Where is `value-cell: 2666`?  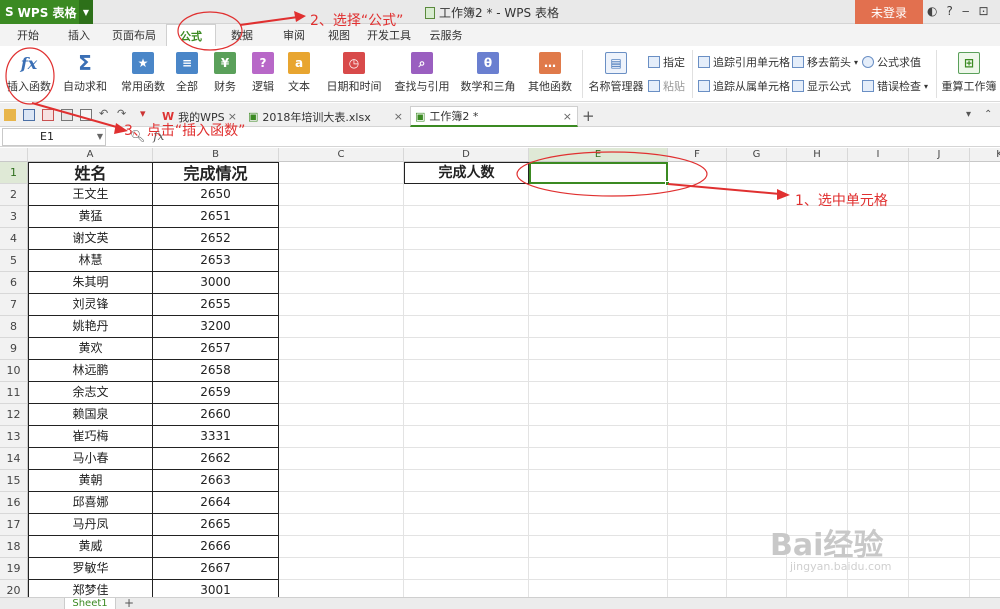
value-cell: 2666 is located at coordinates (216, 547).